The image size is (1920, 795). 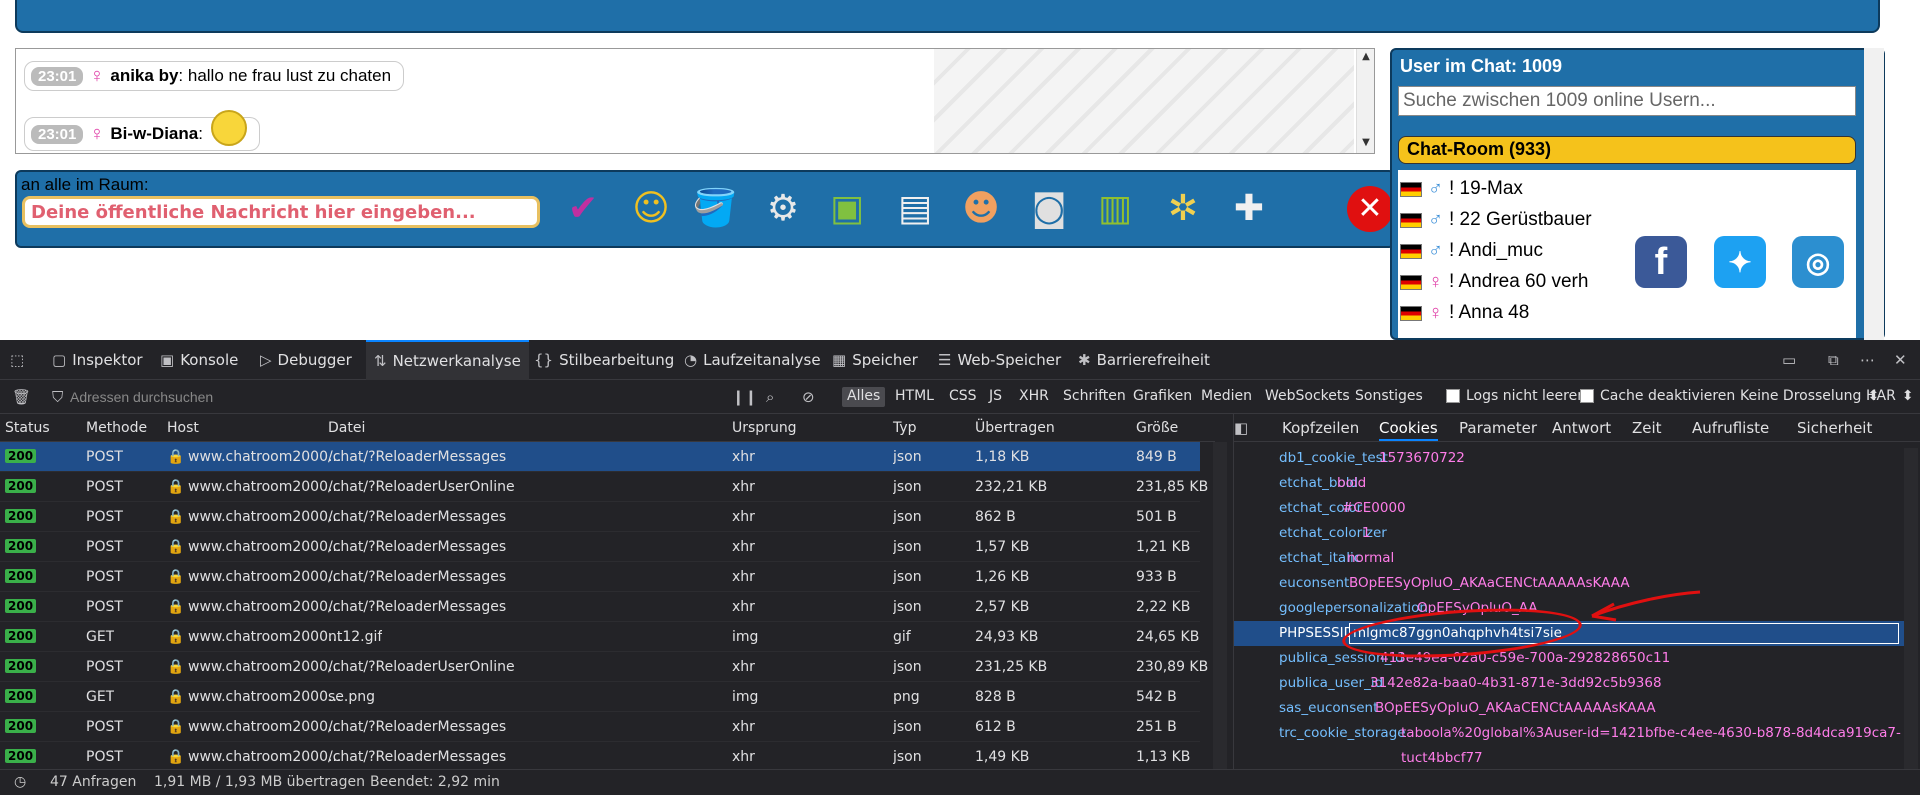 I want to click on tab-cookies: Cookies, so click(x=1408, y=430).